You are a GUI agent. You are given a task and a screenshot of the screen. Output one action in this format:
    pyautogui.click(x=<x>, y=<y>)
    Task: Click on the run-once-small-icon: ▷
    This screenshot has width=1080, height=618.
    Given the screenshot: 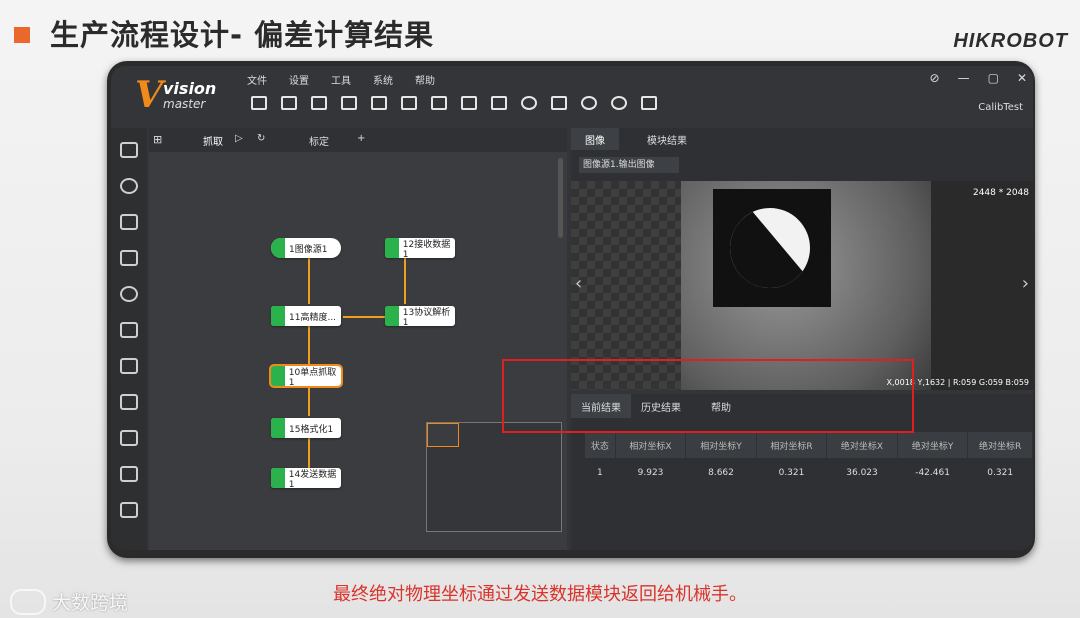 What is the action you would take?
    pyautogui.click(x=239, y=138)
    